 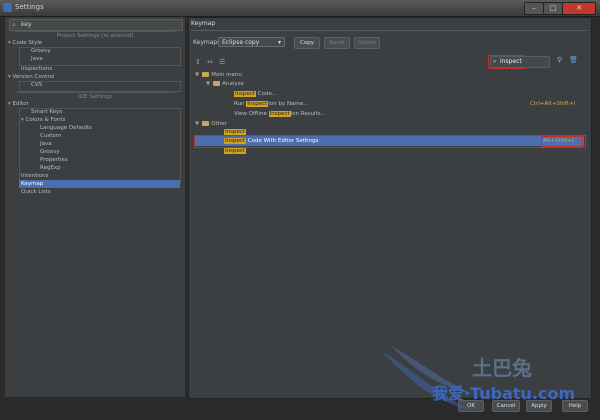 What do you see at coordinates (300, 8) in the screenshot?
I see `title-bar: Settings – □ ✕` at bounding box center [300, 8].